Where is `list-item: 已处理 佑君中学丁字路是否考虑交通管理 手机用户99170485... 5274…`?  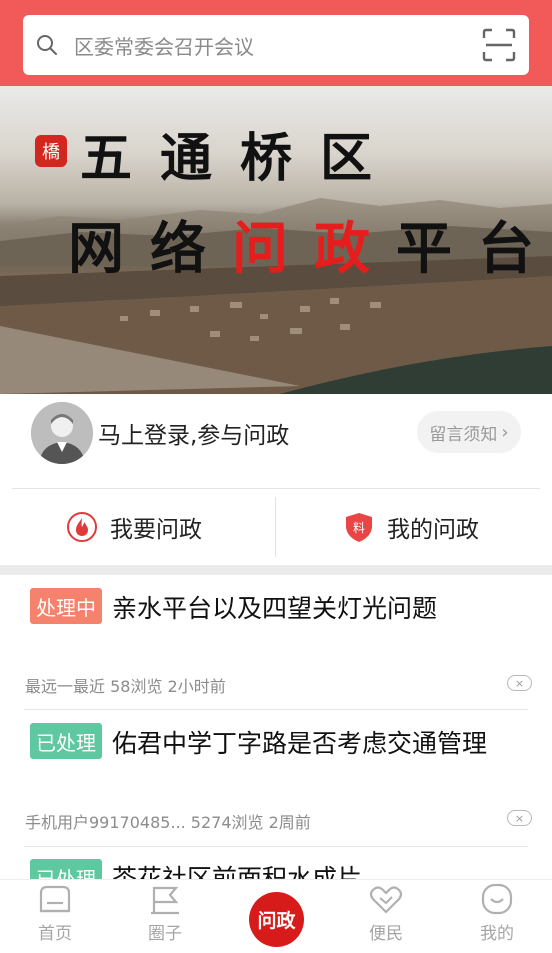 list-item: 已处理 佑君中学丁字路是否考虑交通管理 手机用户99170485... 5274… is located at coordinates (276, 778).